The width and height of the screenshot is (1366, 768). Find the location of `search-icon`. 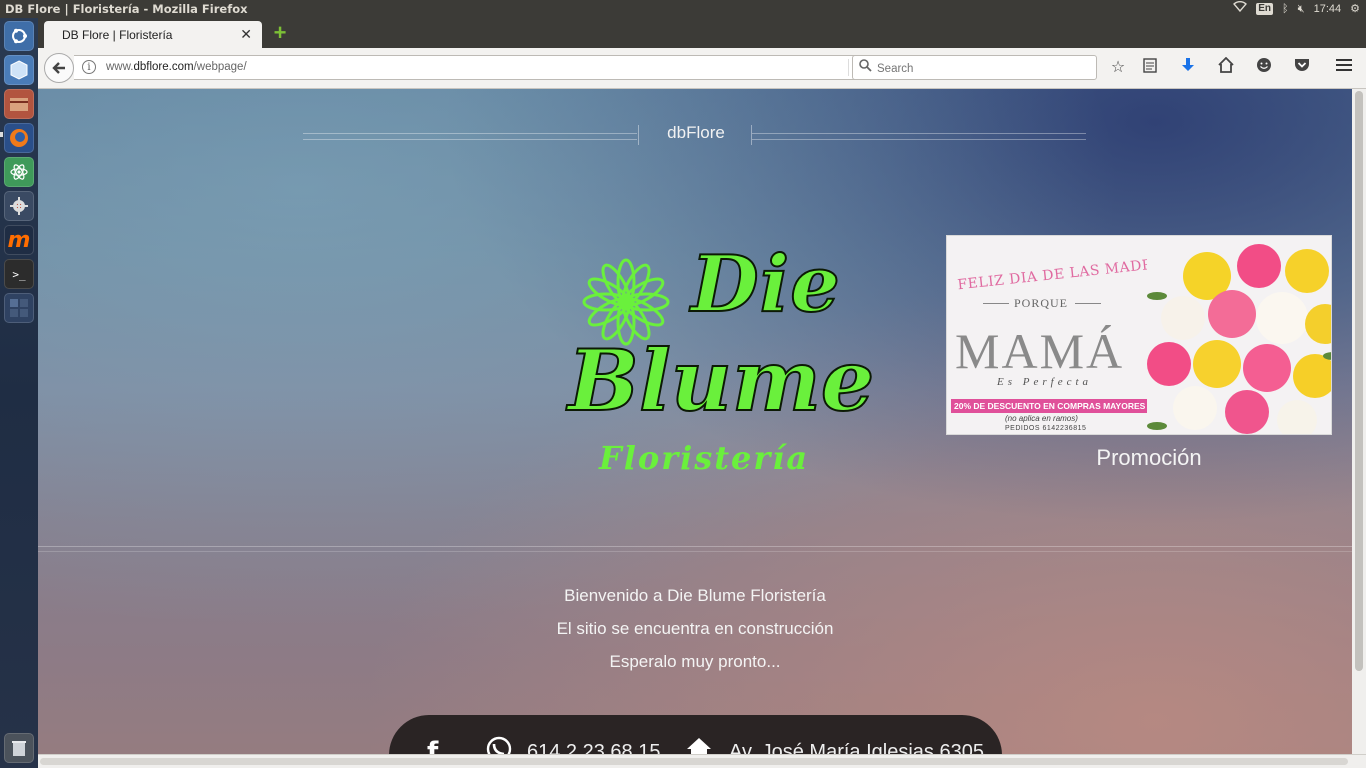

search-icon is located at coordinates (865, 67).